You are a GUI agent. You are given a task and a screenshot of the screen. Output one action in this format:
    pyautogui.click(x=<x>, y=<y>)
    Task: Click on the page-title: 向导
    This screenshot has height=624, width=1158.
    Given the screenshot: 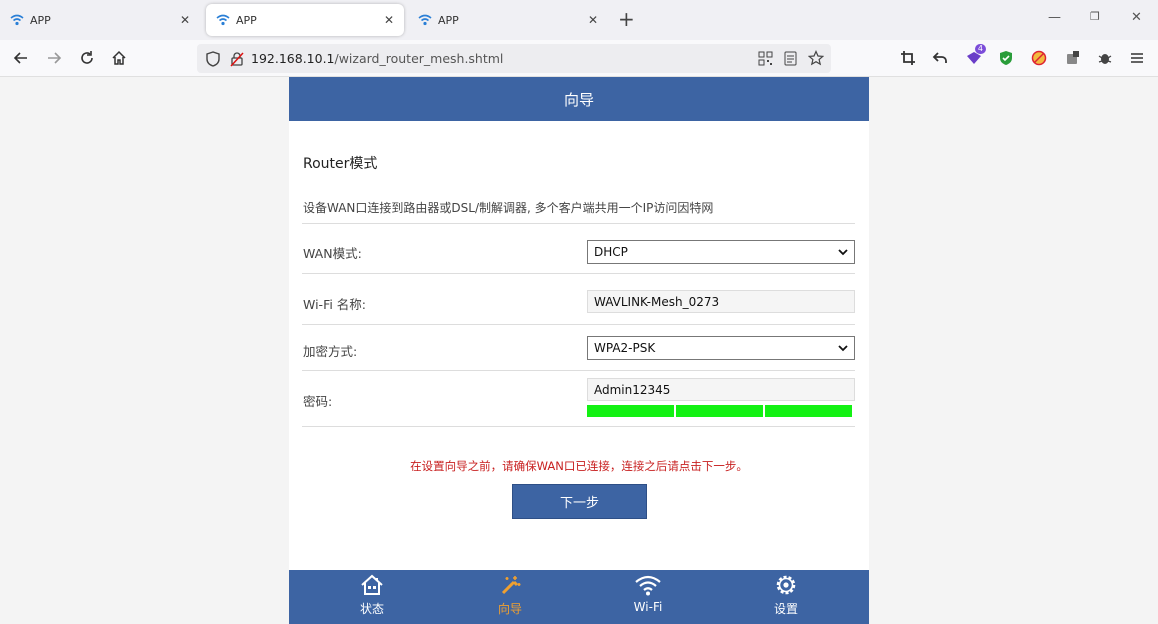 What is the action you would take?
    pyautogui.click(x=578, y=99)
    